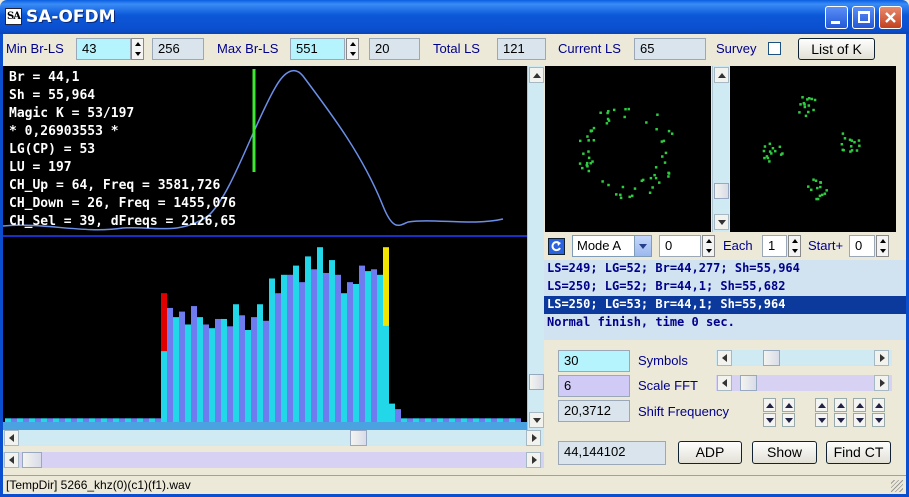 The width and height of the screenshot is (909, 497). I want to click on each-input: 1, so click(774, 246).